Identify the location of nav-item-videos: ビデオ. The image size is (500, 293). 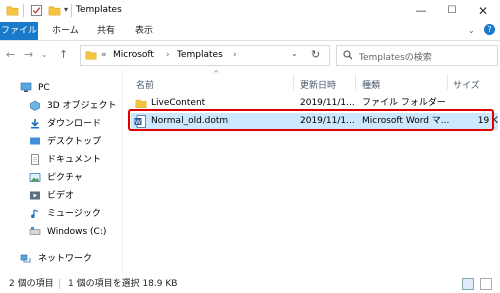
(51, 196).